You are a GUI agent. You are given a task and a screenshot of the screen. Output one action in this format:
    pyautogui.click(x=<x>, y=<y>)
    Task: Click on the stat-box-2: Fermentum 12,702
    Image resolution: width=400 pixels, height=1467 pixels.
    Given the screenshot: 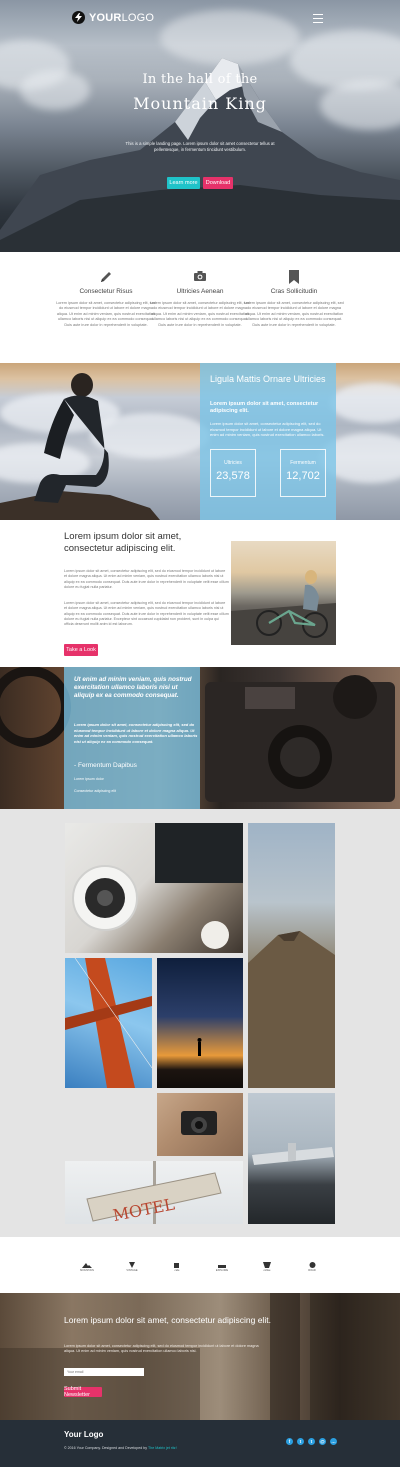 What is the action you would take?
    pyautogui.click(x=303, y=473)
    